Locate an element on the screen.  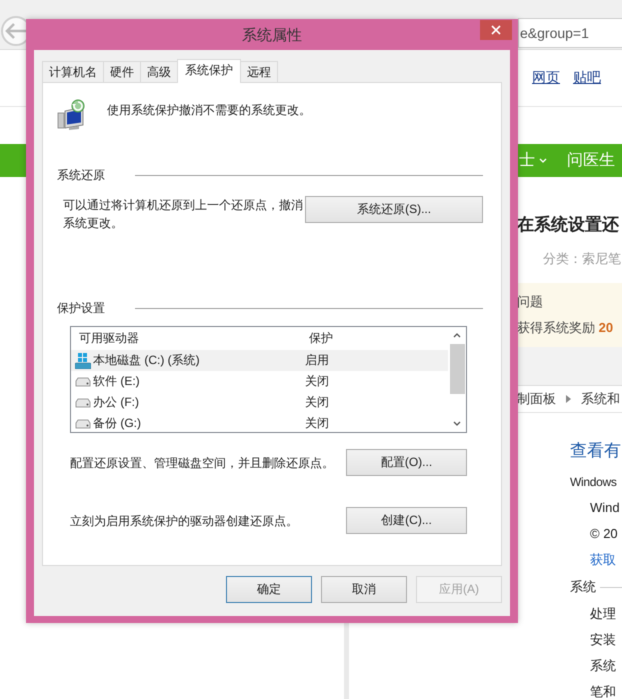
info-label: 处理 is located at coordinates (603, 614).